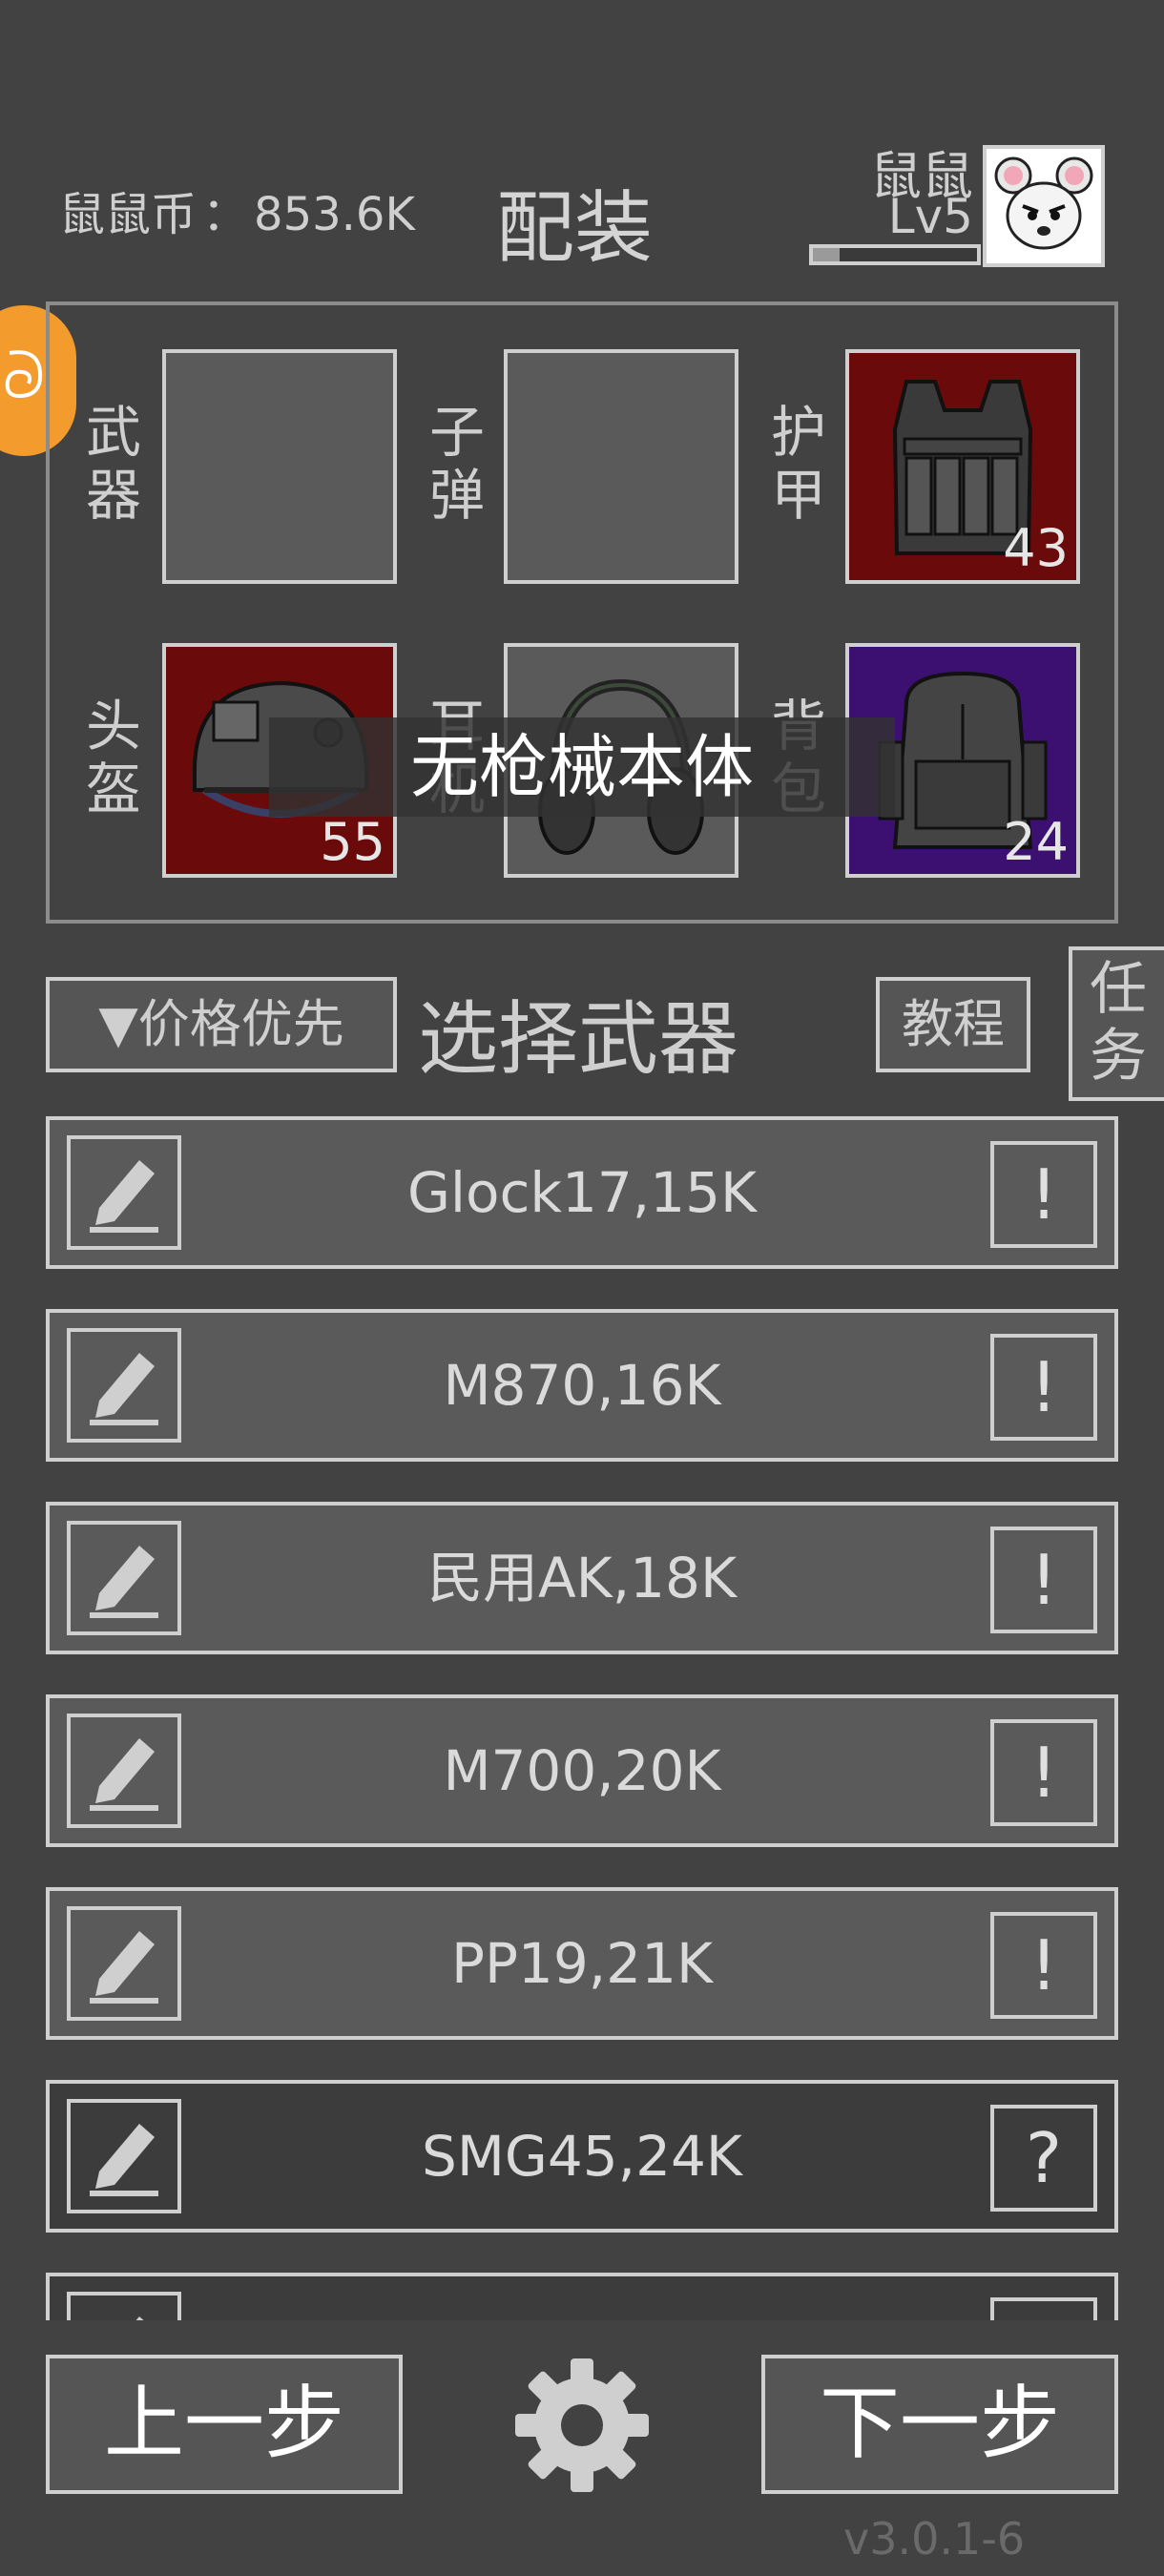 This screenshot has width=1164, height=2576. I want to click on weapon-name: M700,20K, so click(582, 1770).